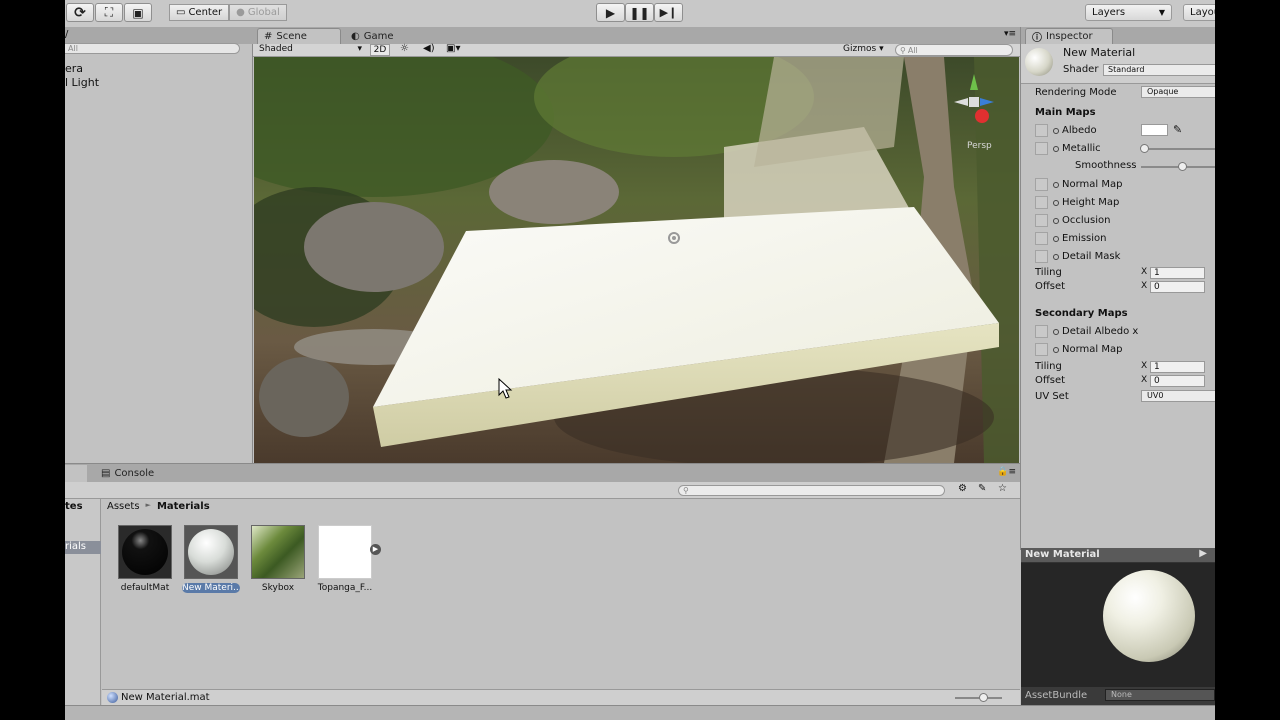 This screenshot has height=720, width=1280. What do you see at coordinates (640, 712) in the screenshot?
I see `status-bar` at bounding box center [640, 712].